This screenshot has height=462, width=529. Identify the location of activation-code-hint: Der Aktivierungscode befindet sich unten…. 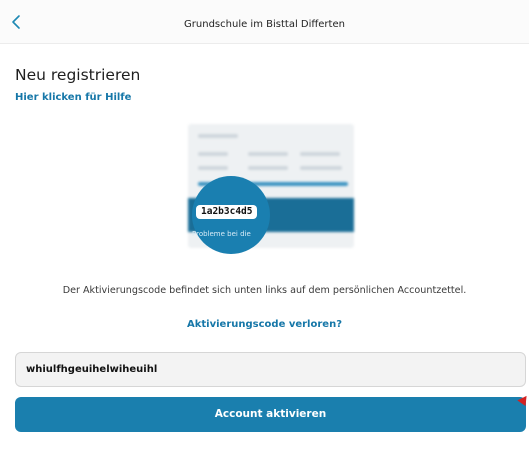
(264, 290).